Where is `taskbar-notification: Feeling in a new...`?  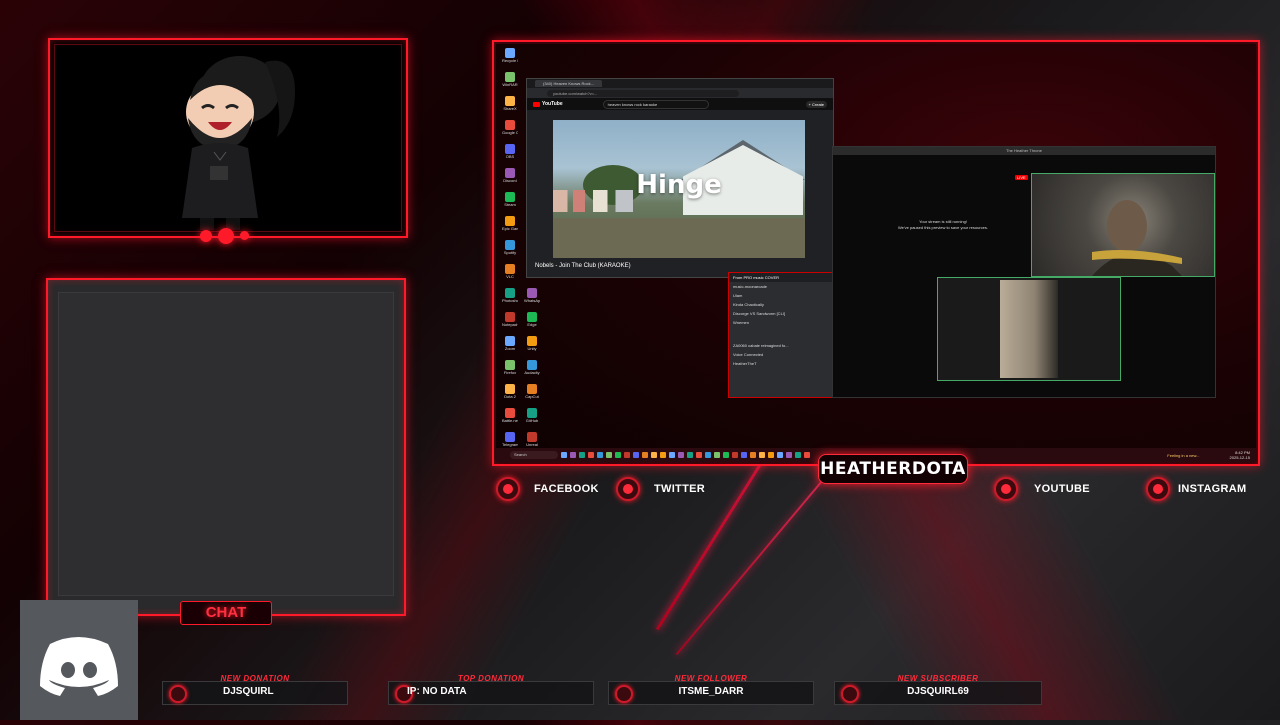
taskbar-notification: Feeling in a new... is located at coordinates (1183, 455).